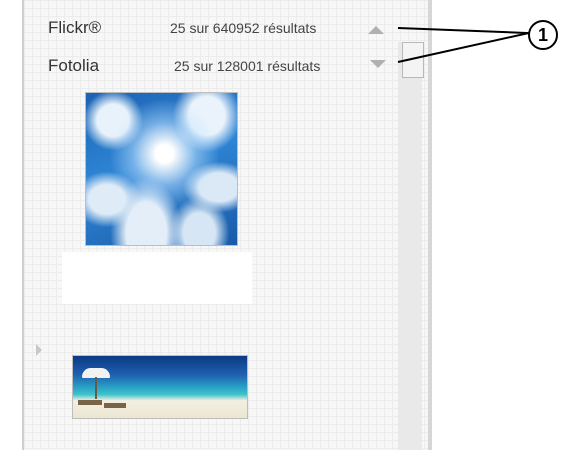 This screenshot has width=567, height=450. I want to click on window-left-border, so click(11, 225).